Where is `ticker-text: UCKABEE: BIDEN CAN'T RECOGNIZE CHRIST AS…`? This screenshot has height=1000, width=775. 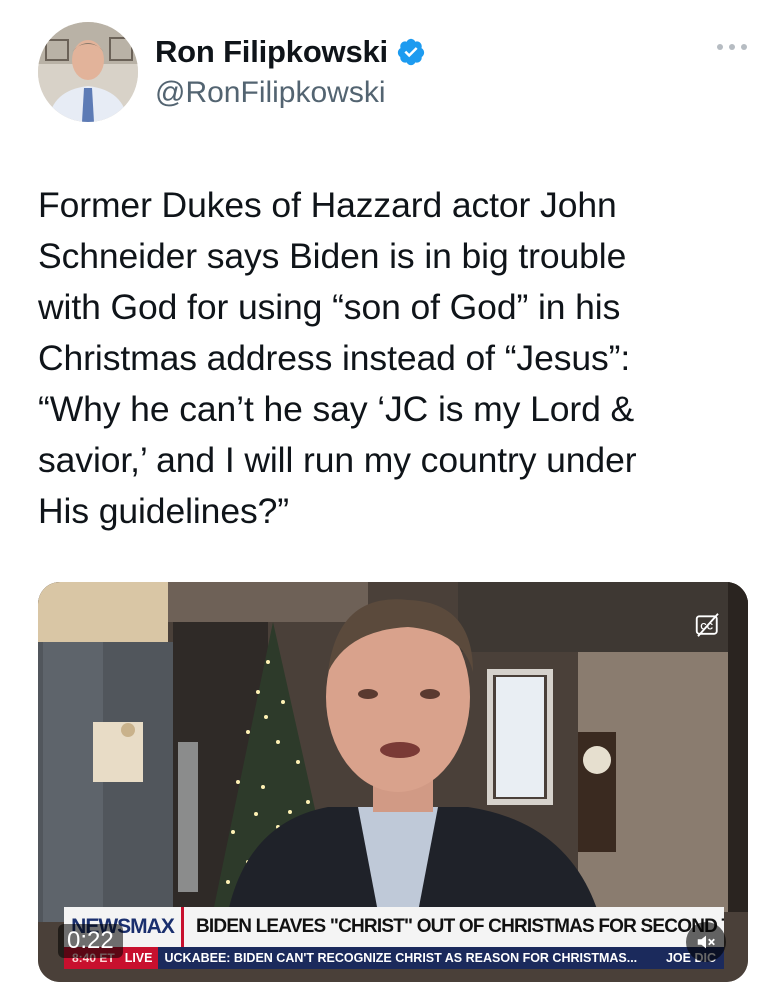
ticker-text: UCKABEE: BIDEN CAN'T RECOGNIZE CHRIST AS… is located at coordinates (401, 958).